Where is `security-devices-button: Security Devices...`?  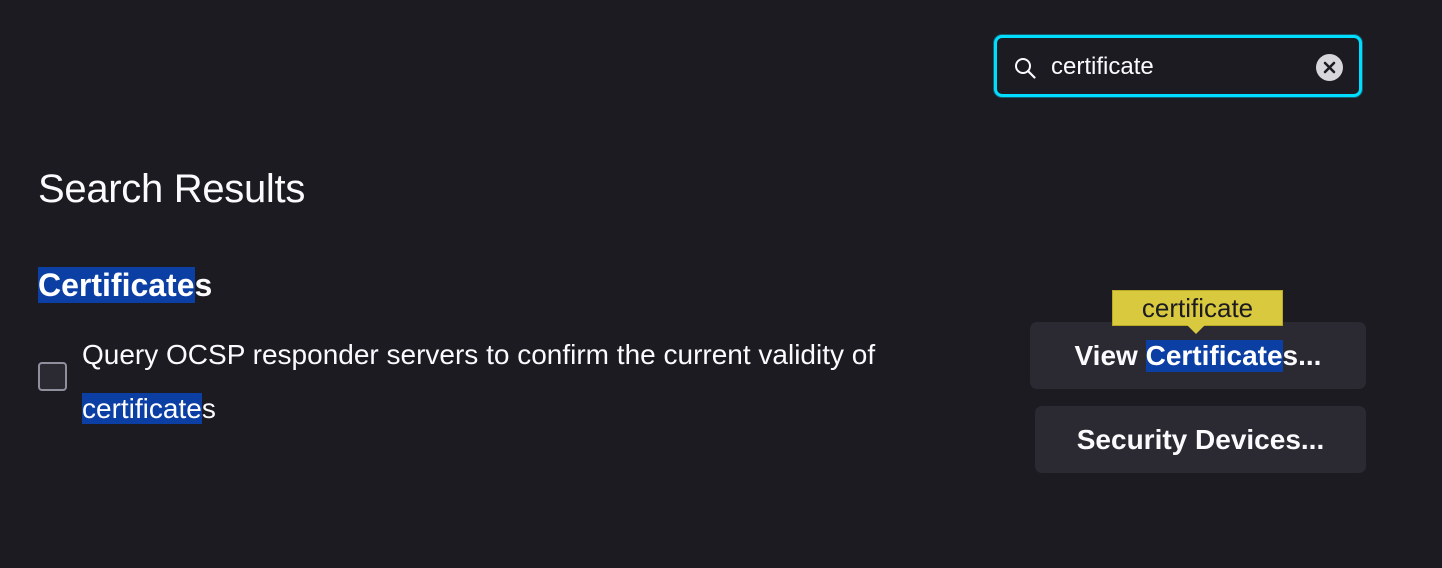 security-devices-button: Security Devices... is located at coordinates (1200, 439).